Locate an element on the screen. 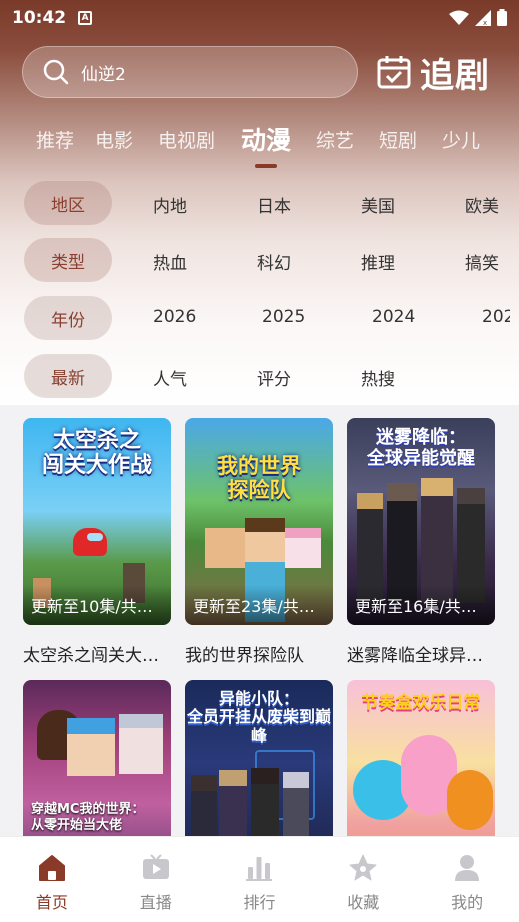 This screenshot has height=922, width=519. poster-title: 太空杀之 闯关大作战 is located at coordinates (96, 453).